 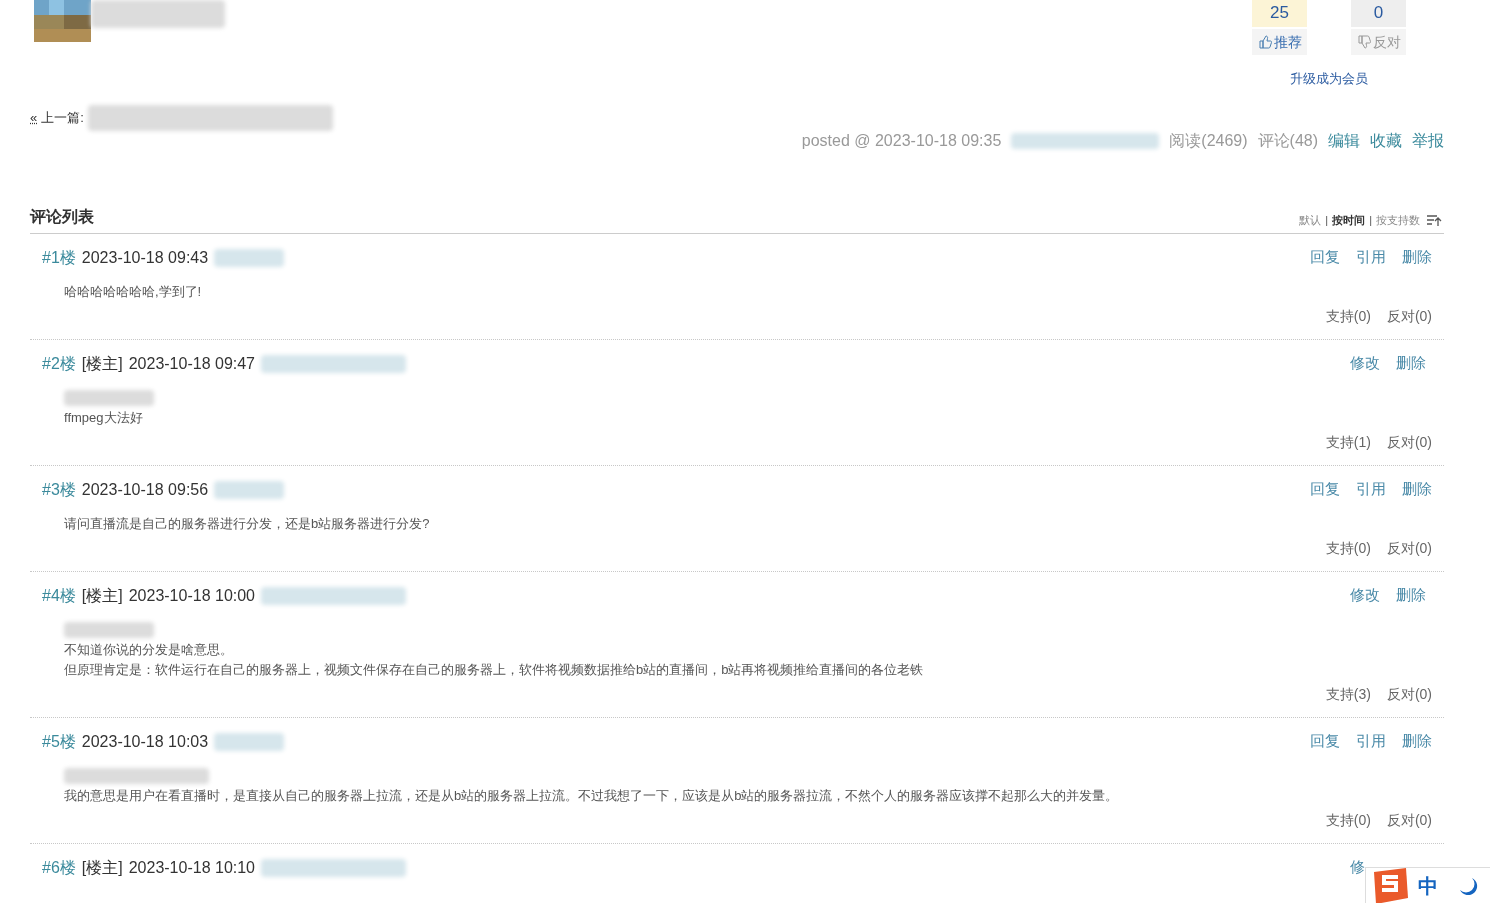 What do you see at coordinates (1279, 13) in the screenshot?
I see `vote-count: 25` at bounding box center [1279, 13].